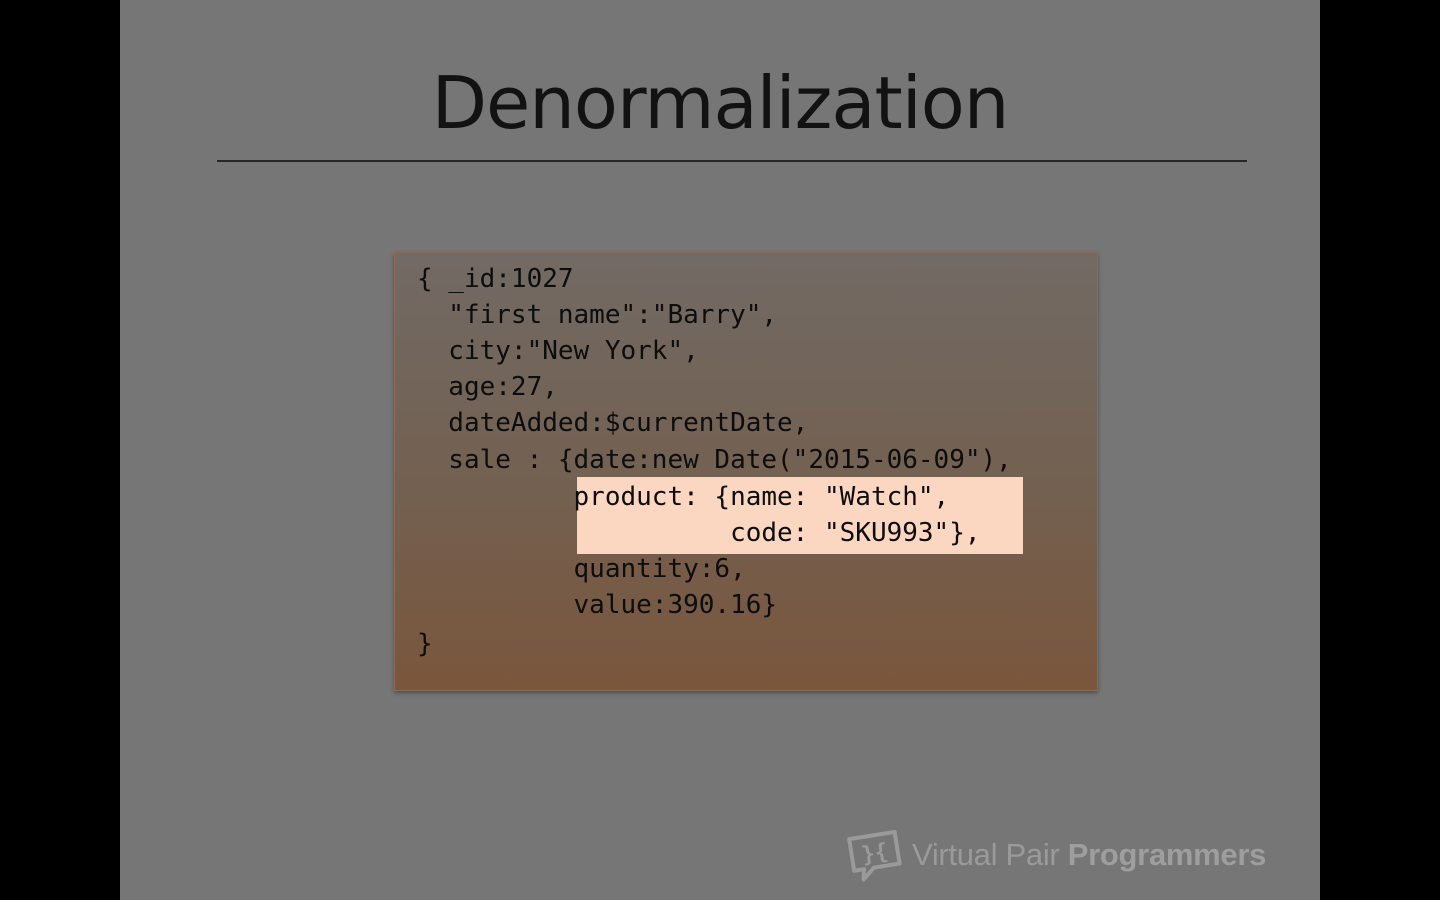 This screenshot has height=900, width=1440. I want to click on slide-title: Denormalization, so click(720, 103).